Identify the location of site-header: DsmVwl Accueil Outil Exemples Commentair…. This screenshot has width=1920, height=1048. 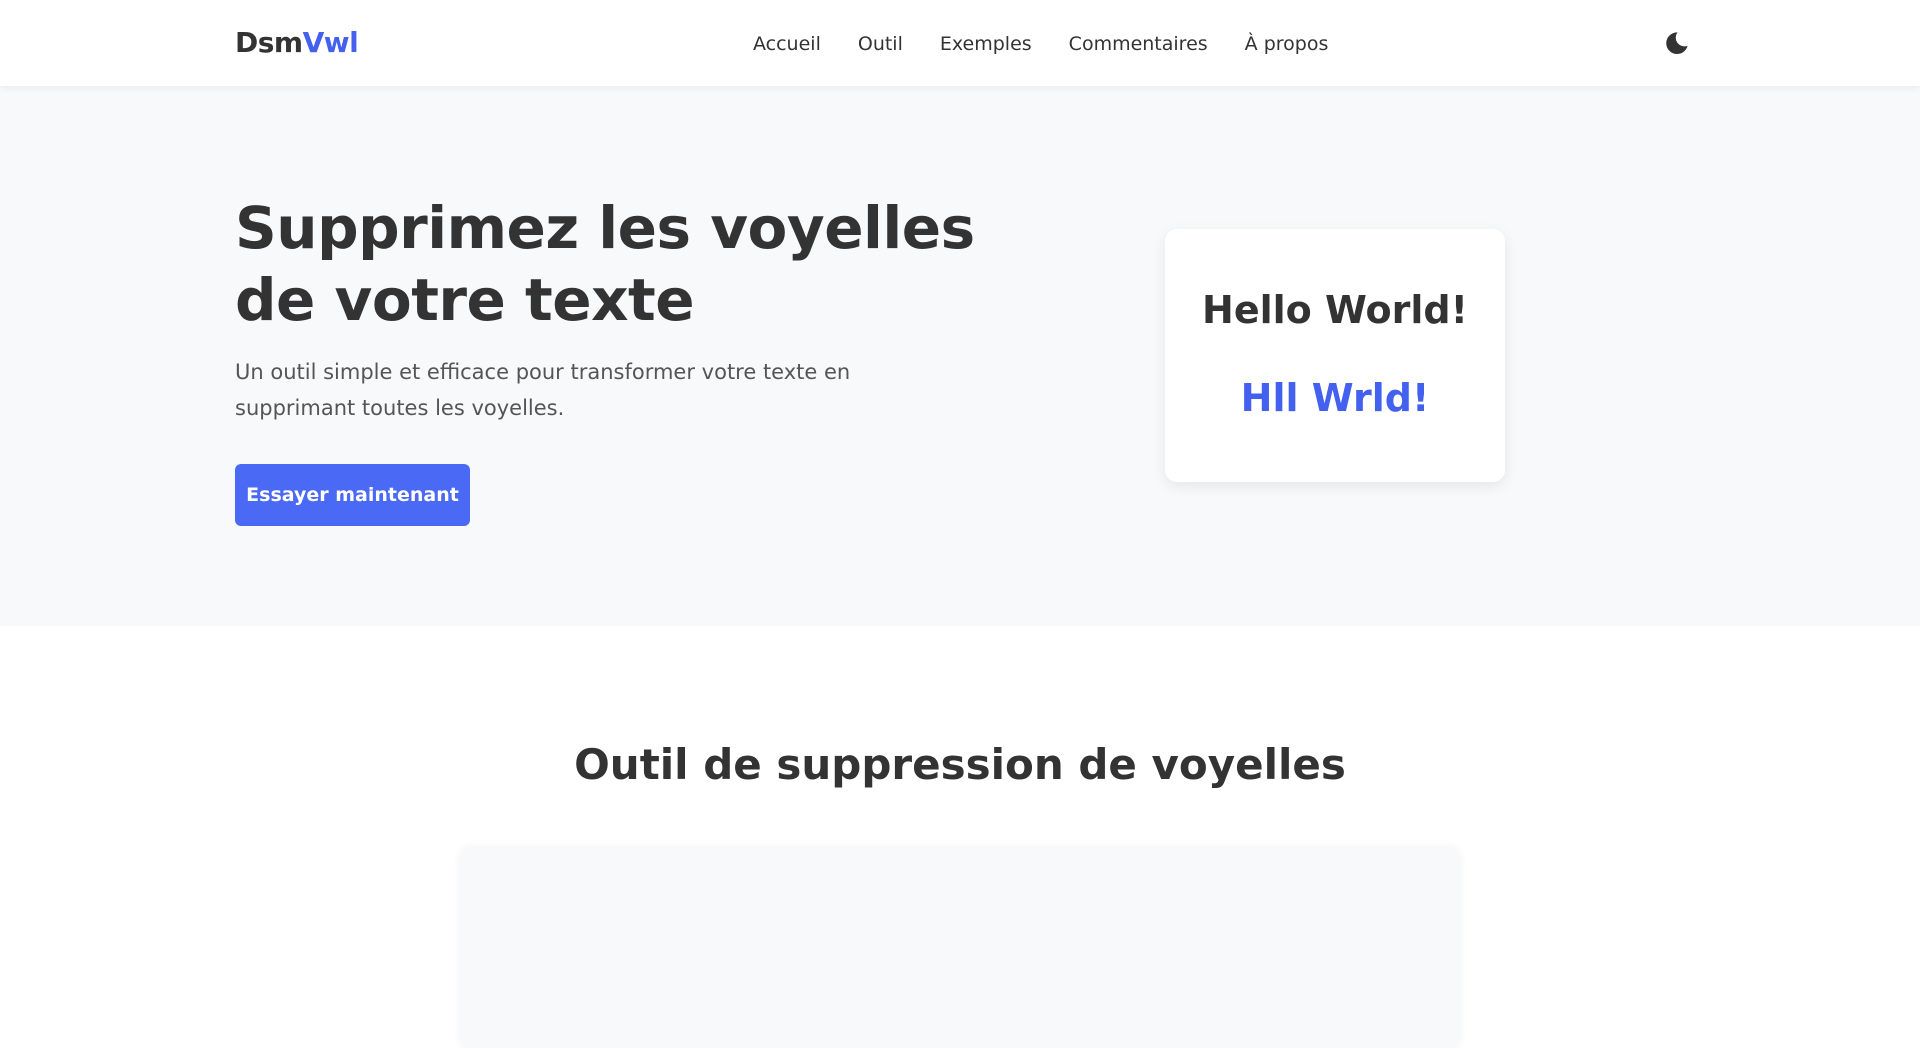
(960, 43).